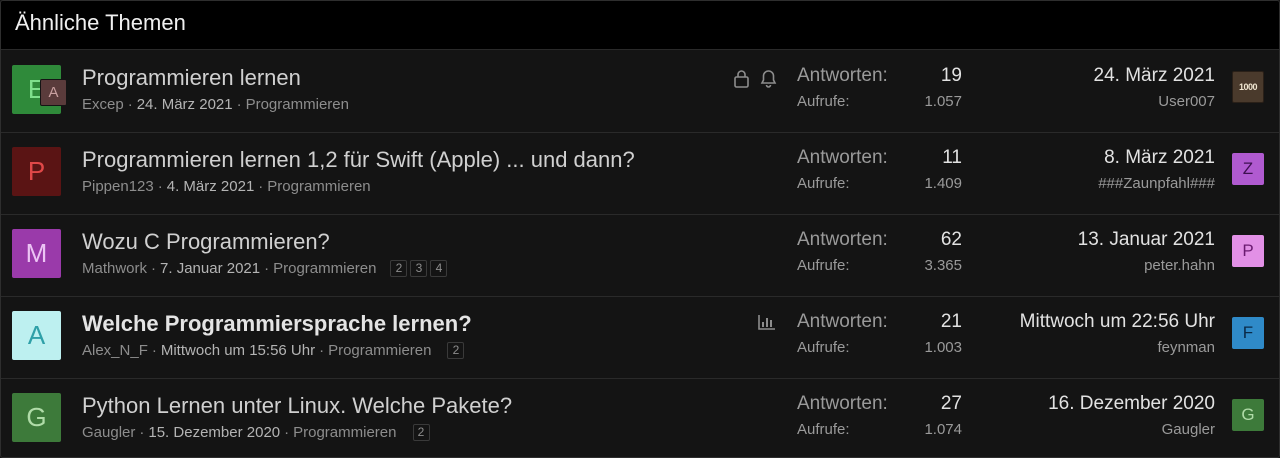 This screenshot has height=458, width=1280. I want to click on last-poster-avatar: 1000, so click(1248, 87).